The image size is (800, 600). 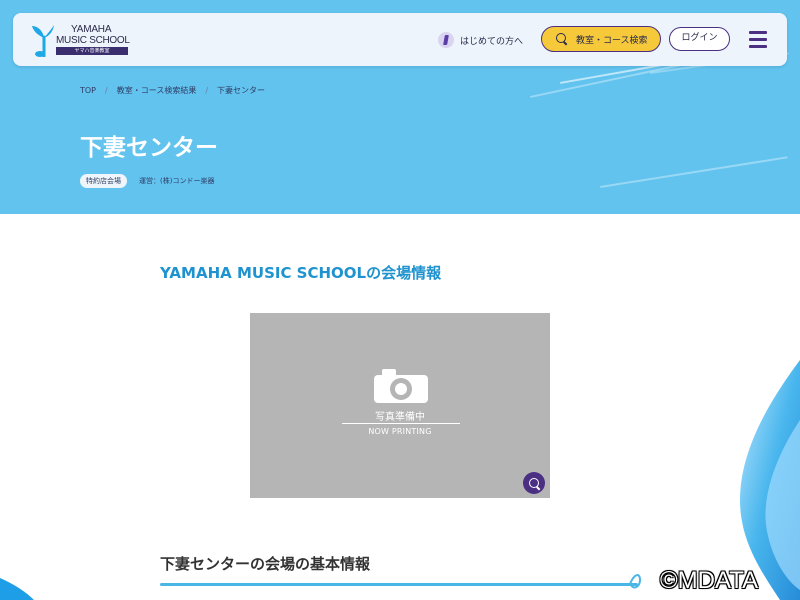 I want to click on copyright-watermark: ©MDATA, so click(x=709, y=580).